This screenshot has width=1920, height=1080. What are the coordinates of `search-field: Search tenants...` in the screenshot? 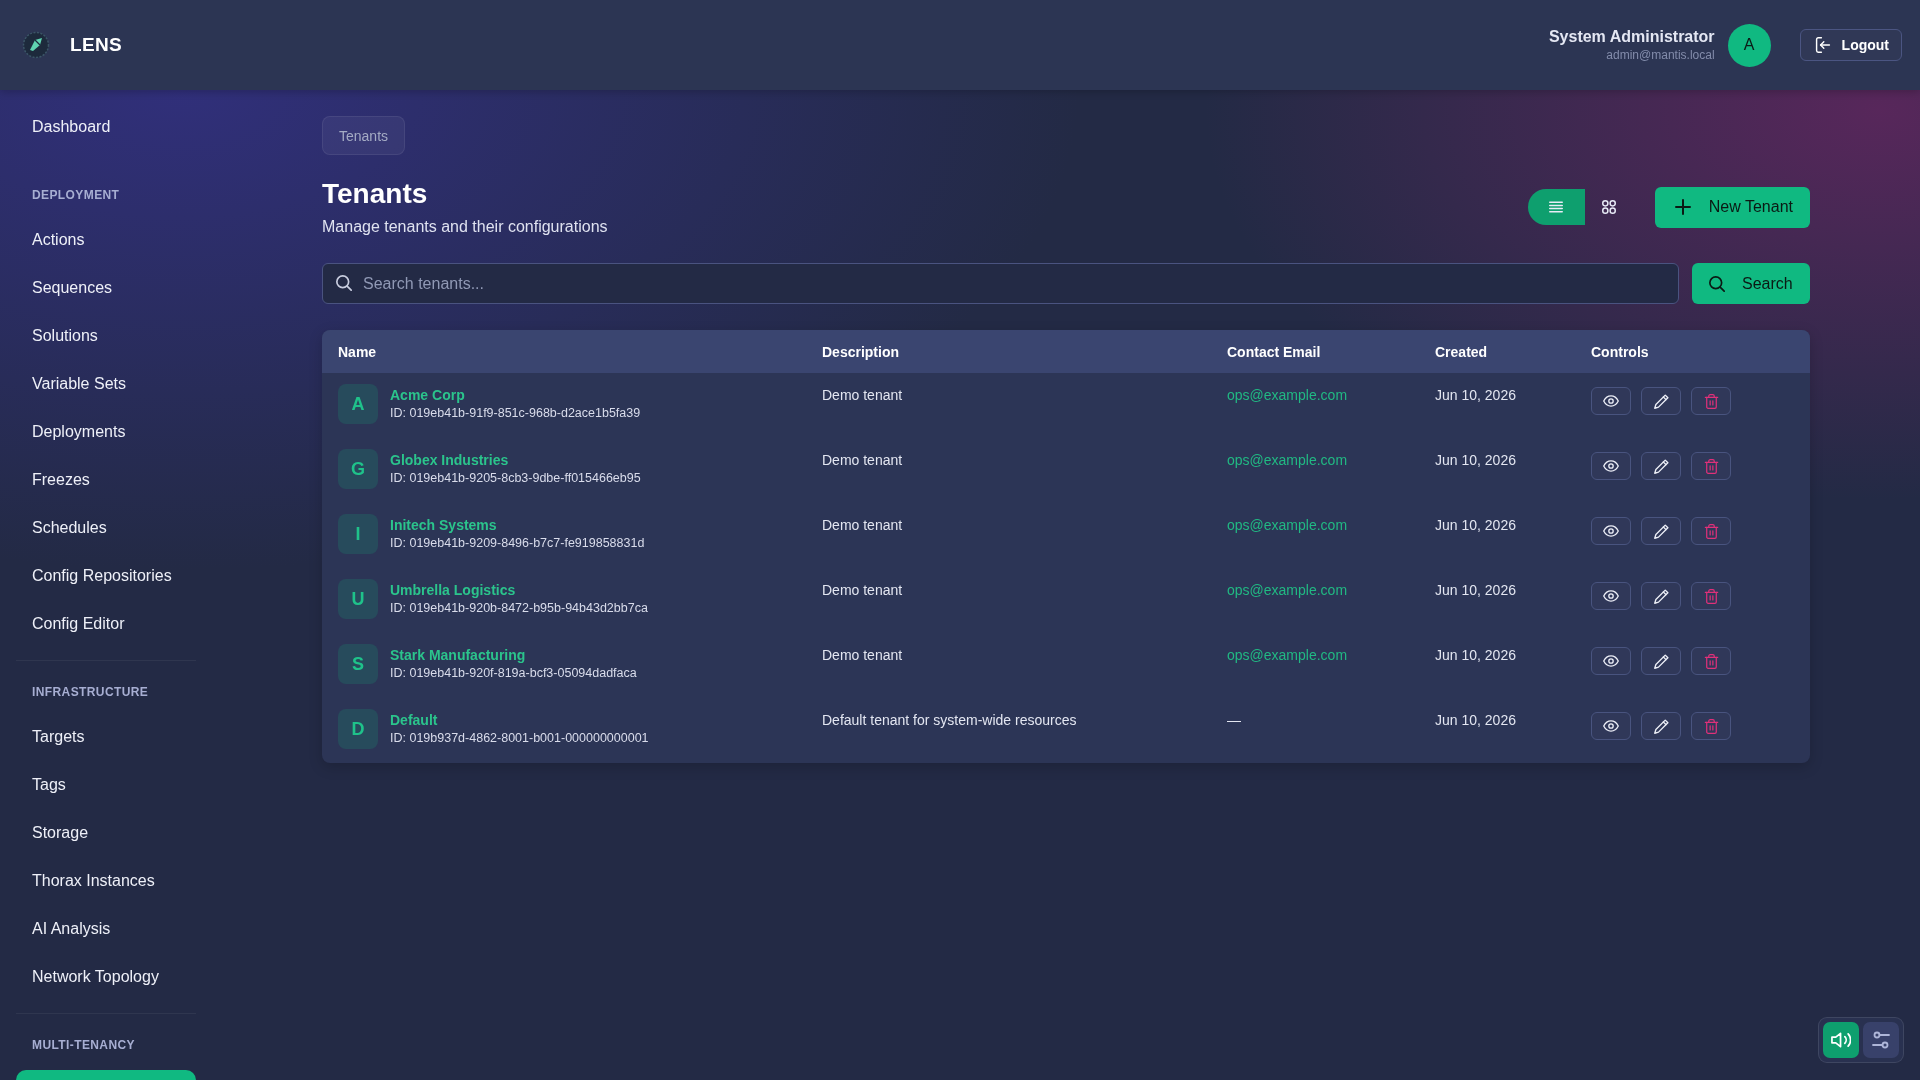 It's located at (1000, 283).